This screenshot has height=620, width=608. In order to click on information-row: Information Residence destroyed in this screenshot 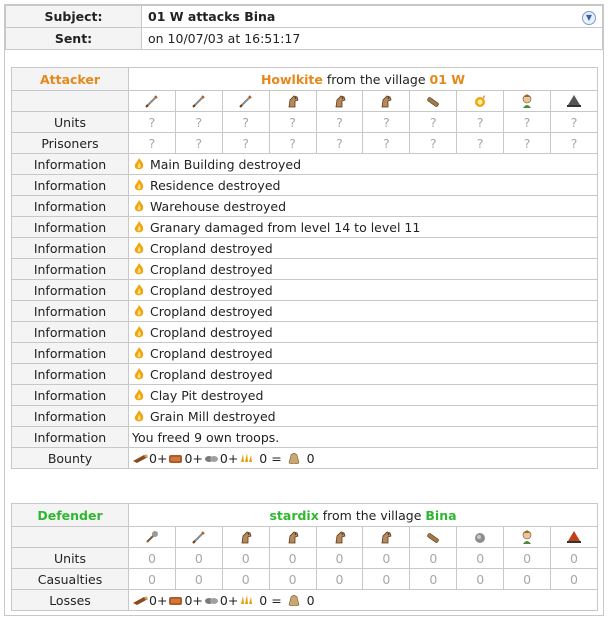, I will do `click(305, 185)`.